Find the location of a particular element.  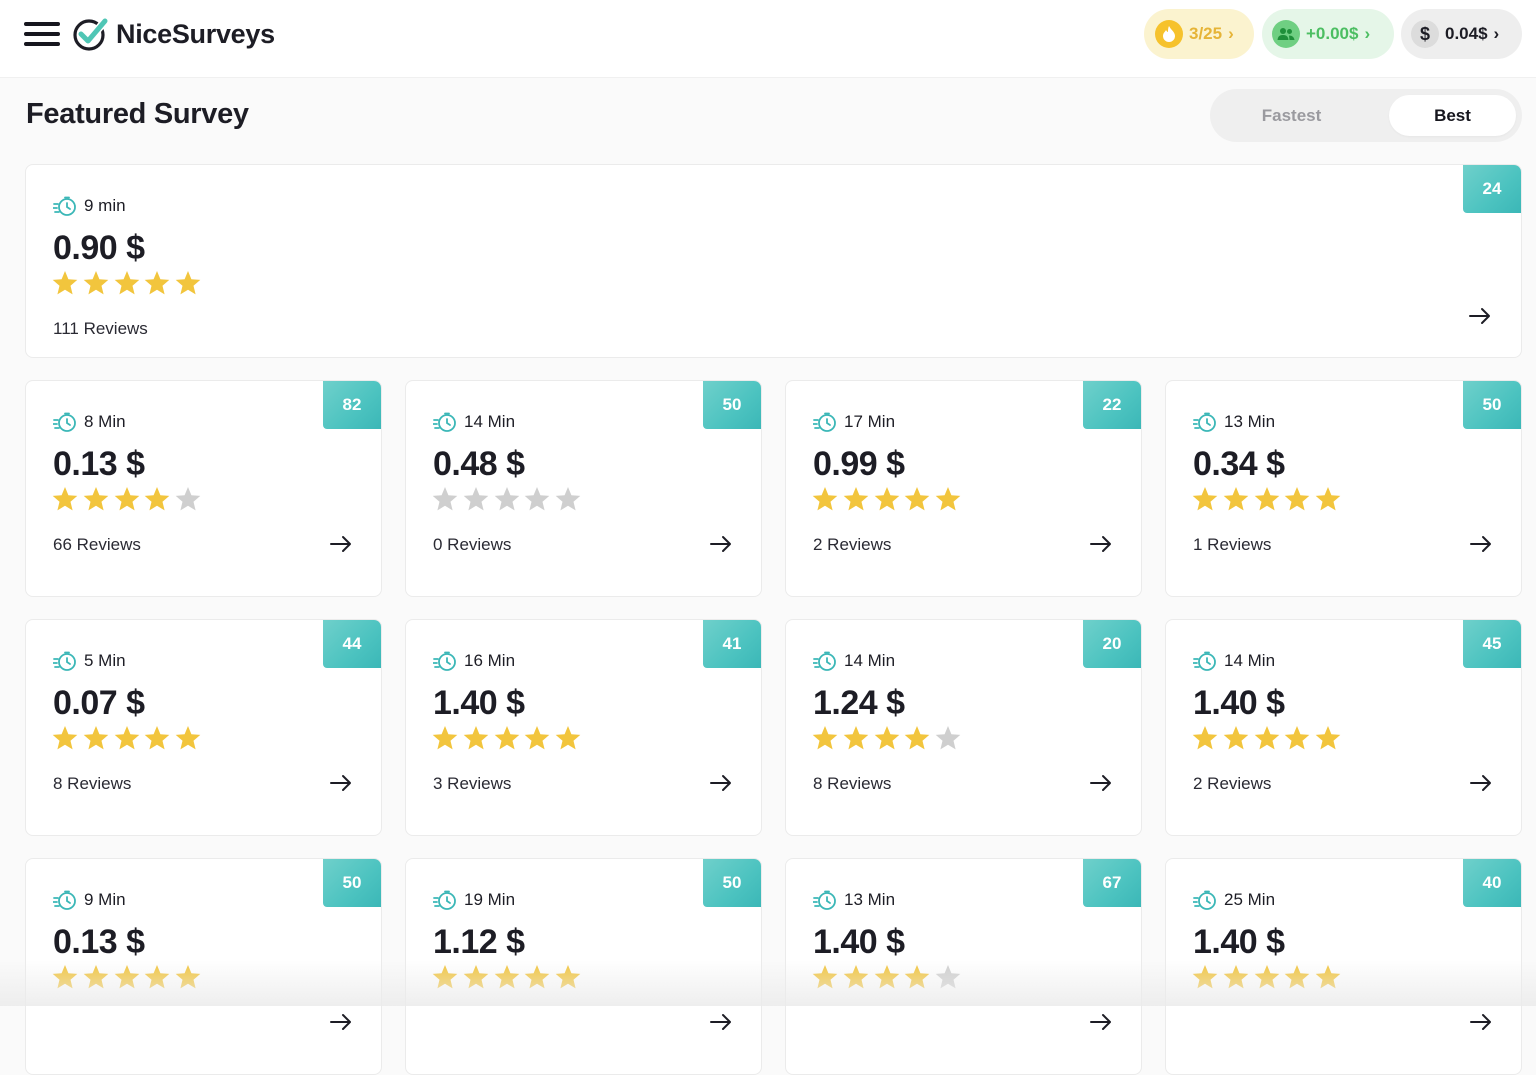

balance-pill: $ 0.04$ › is located at coordinates (1461, 34).